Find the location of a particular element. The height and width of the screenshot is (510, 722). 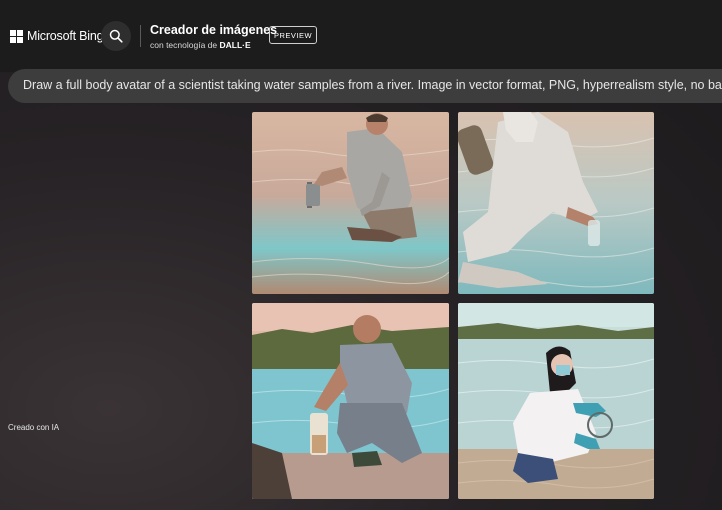

page-subtitle: con tecnología de DALL·E is located at coordinates (213, 45).